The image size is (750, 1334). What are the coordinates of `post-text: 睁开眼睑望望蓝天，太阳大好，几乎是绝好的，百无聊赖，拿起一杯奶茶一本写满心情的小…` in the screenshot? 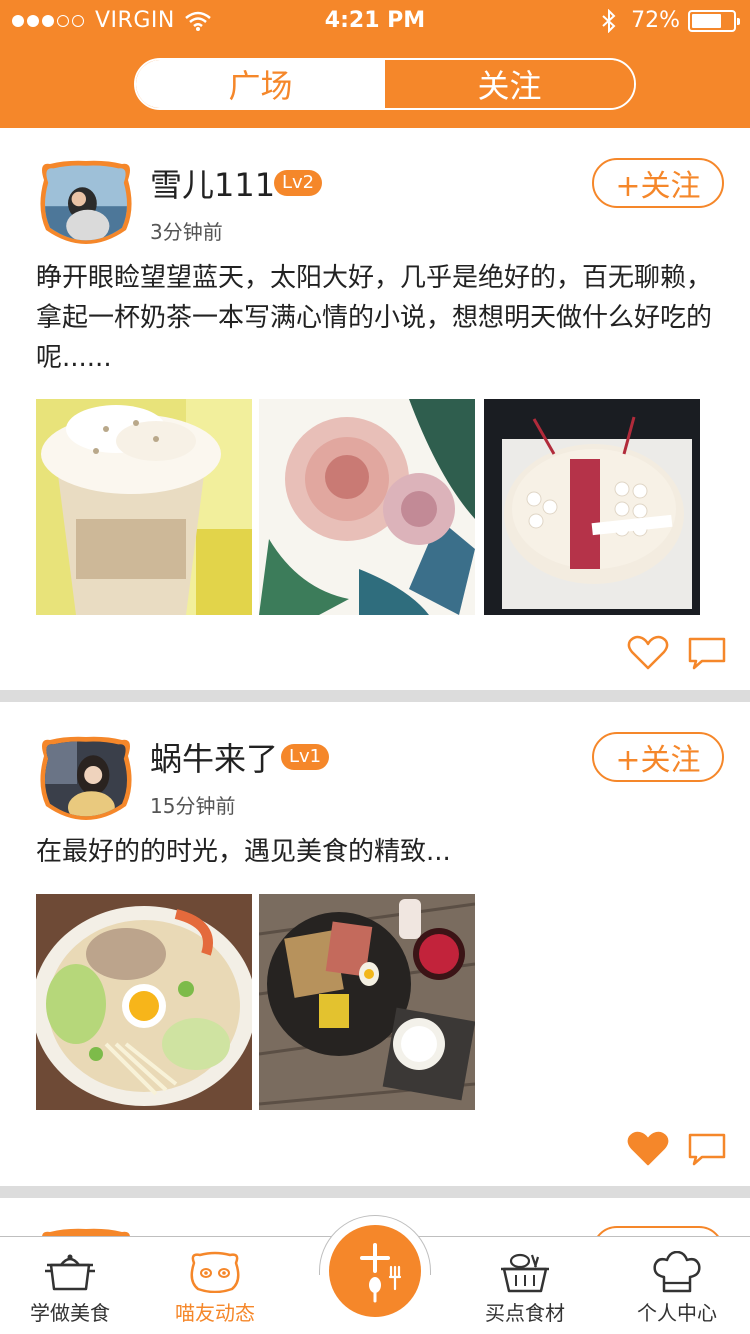 It's located at (374, 318).